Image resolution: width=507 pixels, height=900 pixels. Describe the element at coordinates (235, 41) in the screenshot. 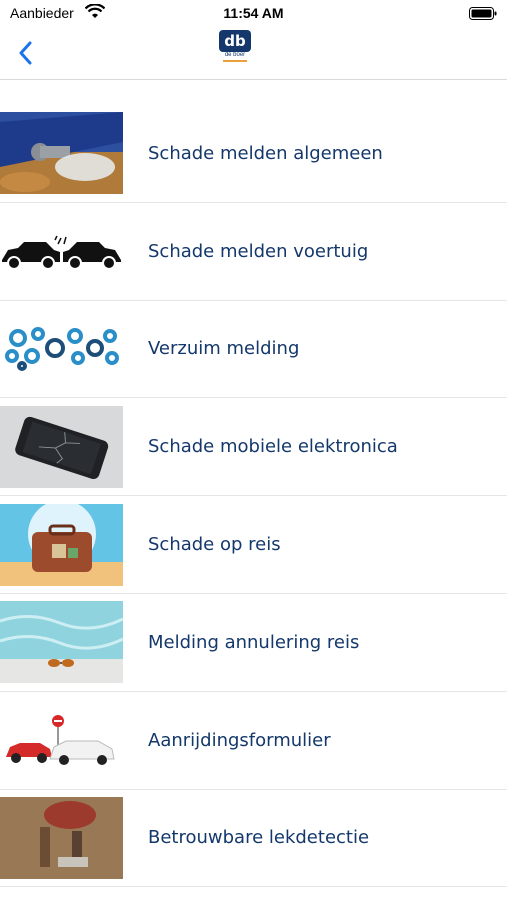

I see `logo-mark: db` at that location.